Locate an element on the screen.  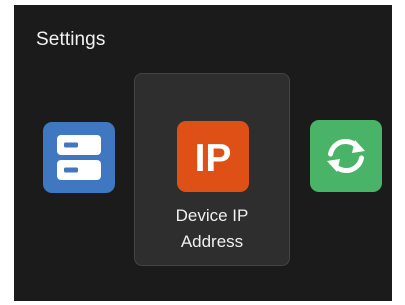
server-storage-icon is located at coordinates (79, 157).